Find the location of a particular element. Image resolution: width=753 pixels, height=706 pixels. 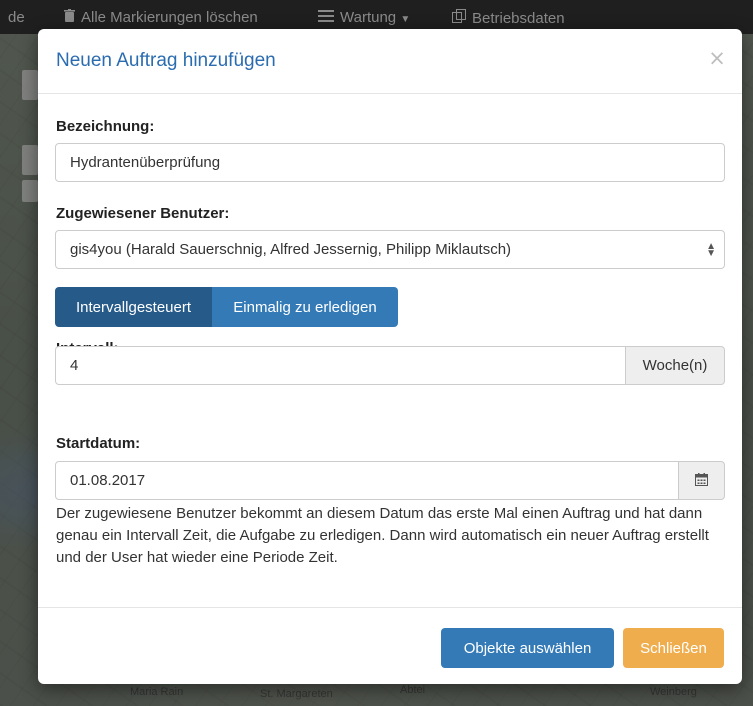

nav-betriebsdaten: Betriebsdaten is located at coordinates (508, 18).